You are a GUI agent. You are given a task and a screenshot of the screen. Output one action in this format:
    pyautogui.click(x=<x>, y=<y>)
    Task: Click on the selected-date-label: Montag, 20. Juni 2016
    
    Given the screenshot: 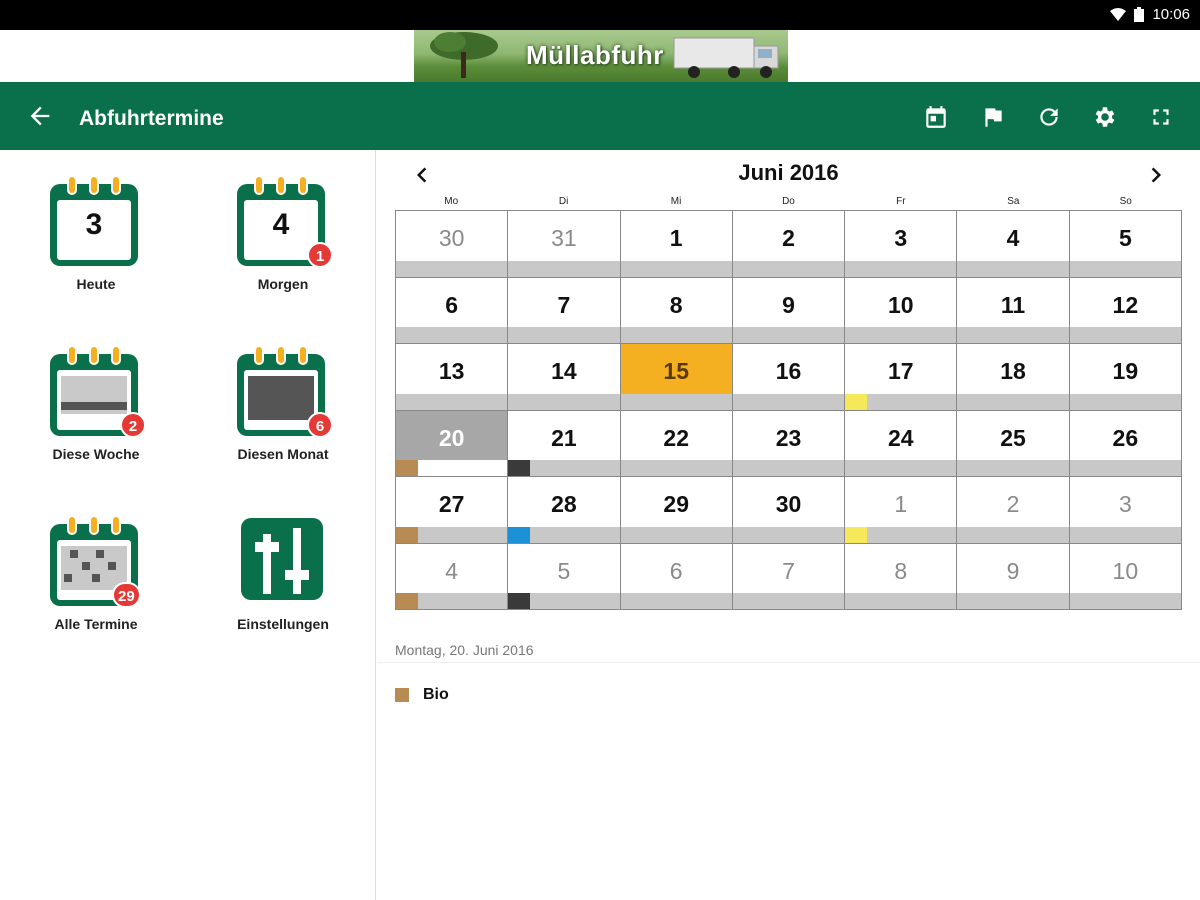 What is the action you would take?
    pyautogui.click(x=464, y=650)
    